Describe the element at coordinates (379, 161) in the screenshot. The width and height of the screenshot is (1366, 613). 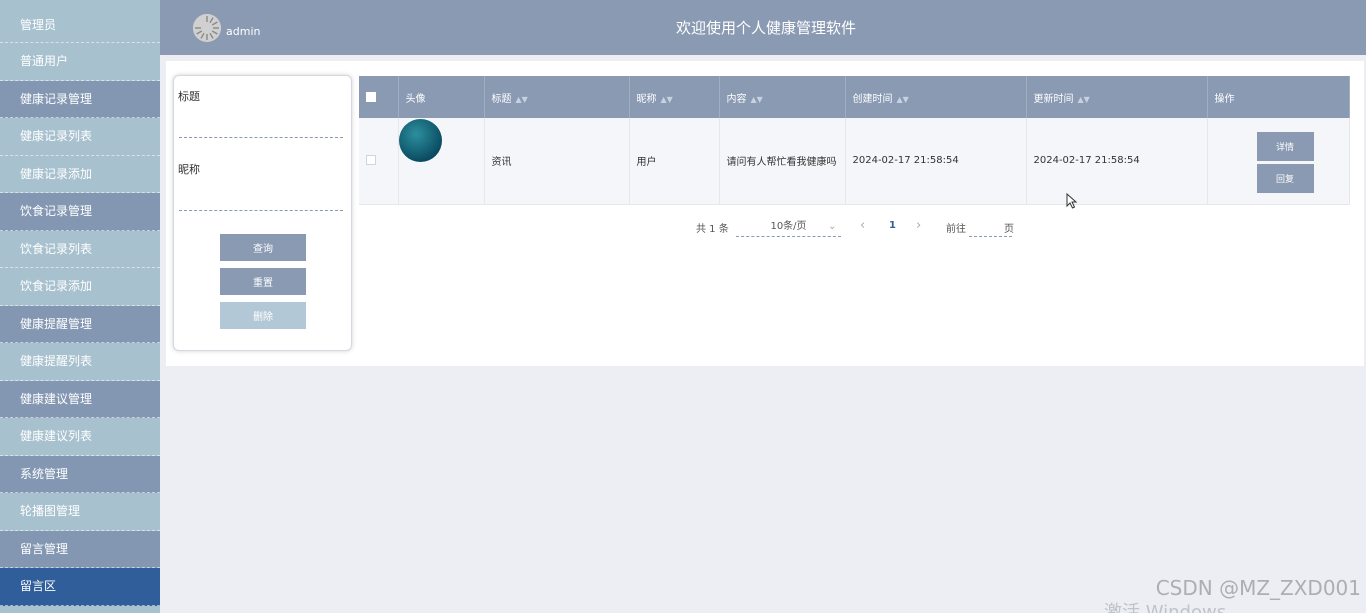
I see `row-select-cell` at that location.